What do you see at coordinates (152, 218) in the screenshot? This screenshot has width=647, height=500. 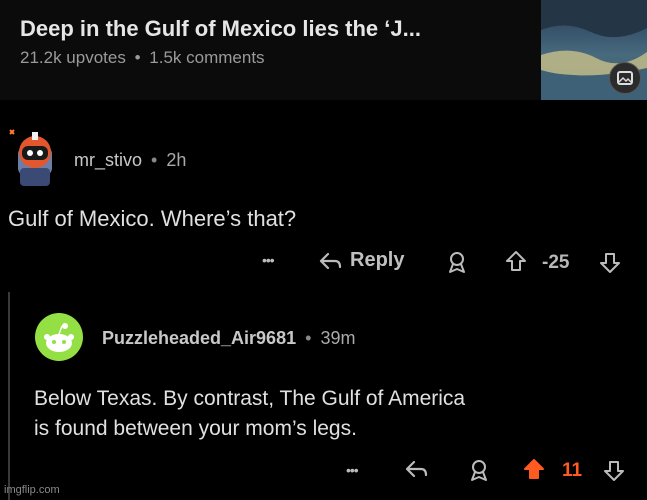 I see `comment-body: Gulf of Mexico. Where’s that?` at bounding box center [152, 218].